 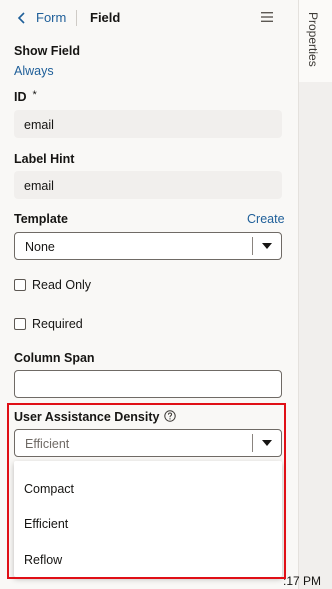 I want to click on required-checkbox: Required, so click(x=48, y=324).